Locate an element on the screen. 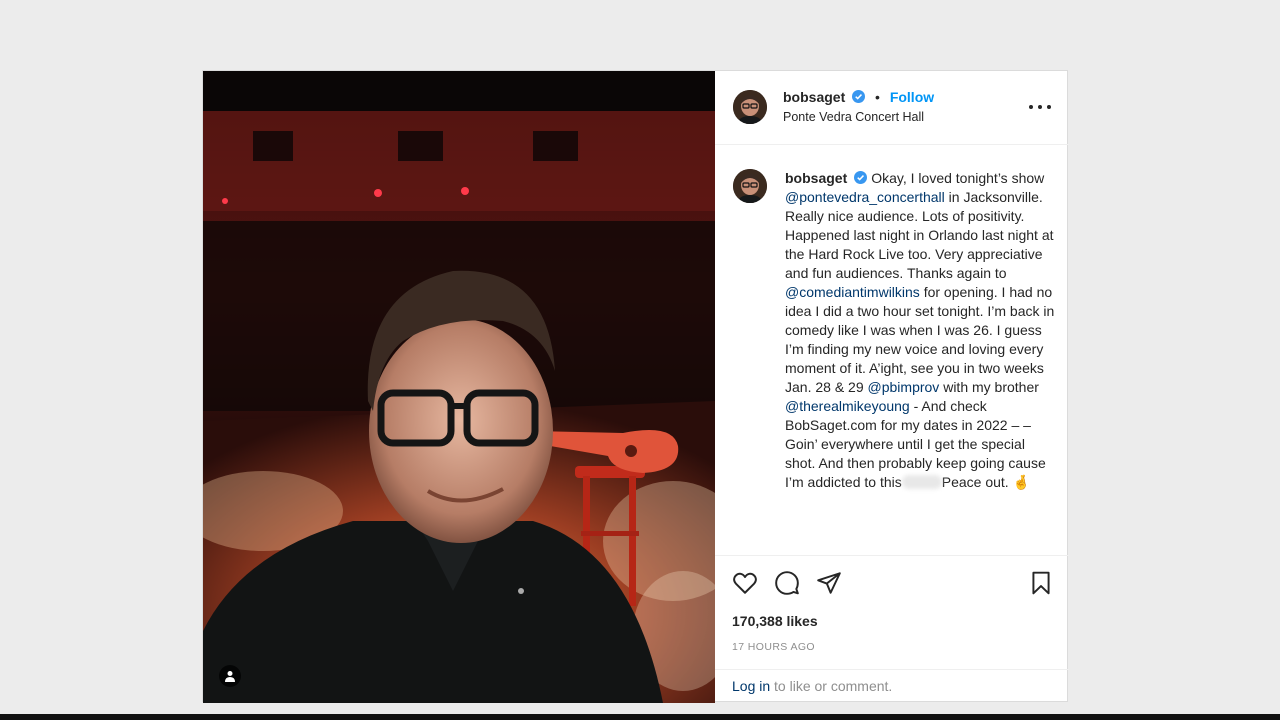 The height and width of the screenshot is (720, 1280). mention-link: @pontevedra_concerthall is located at coordinates (865, 197).